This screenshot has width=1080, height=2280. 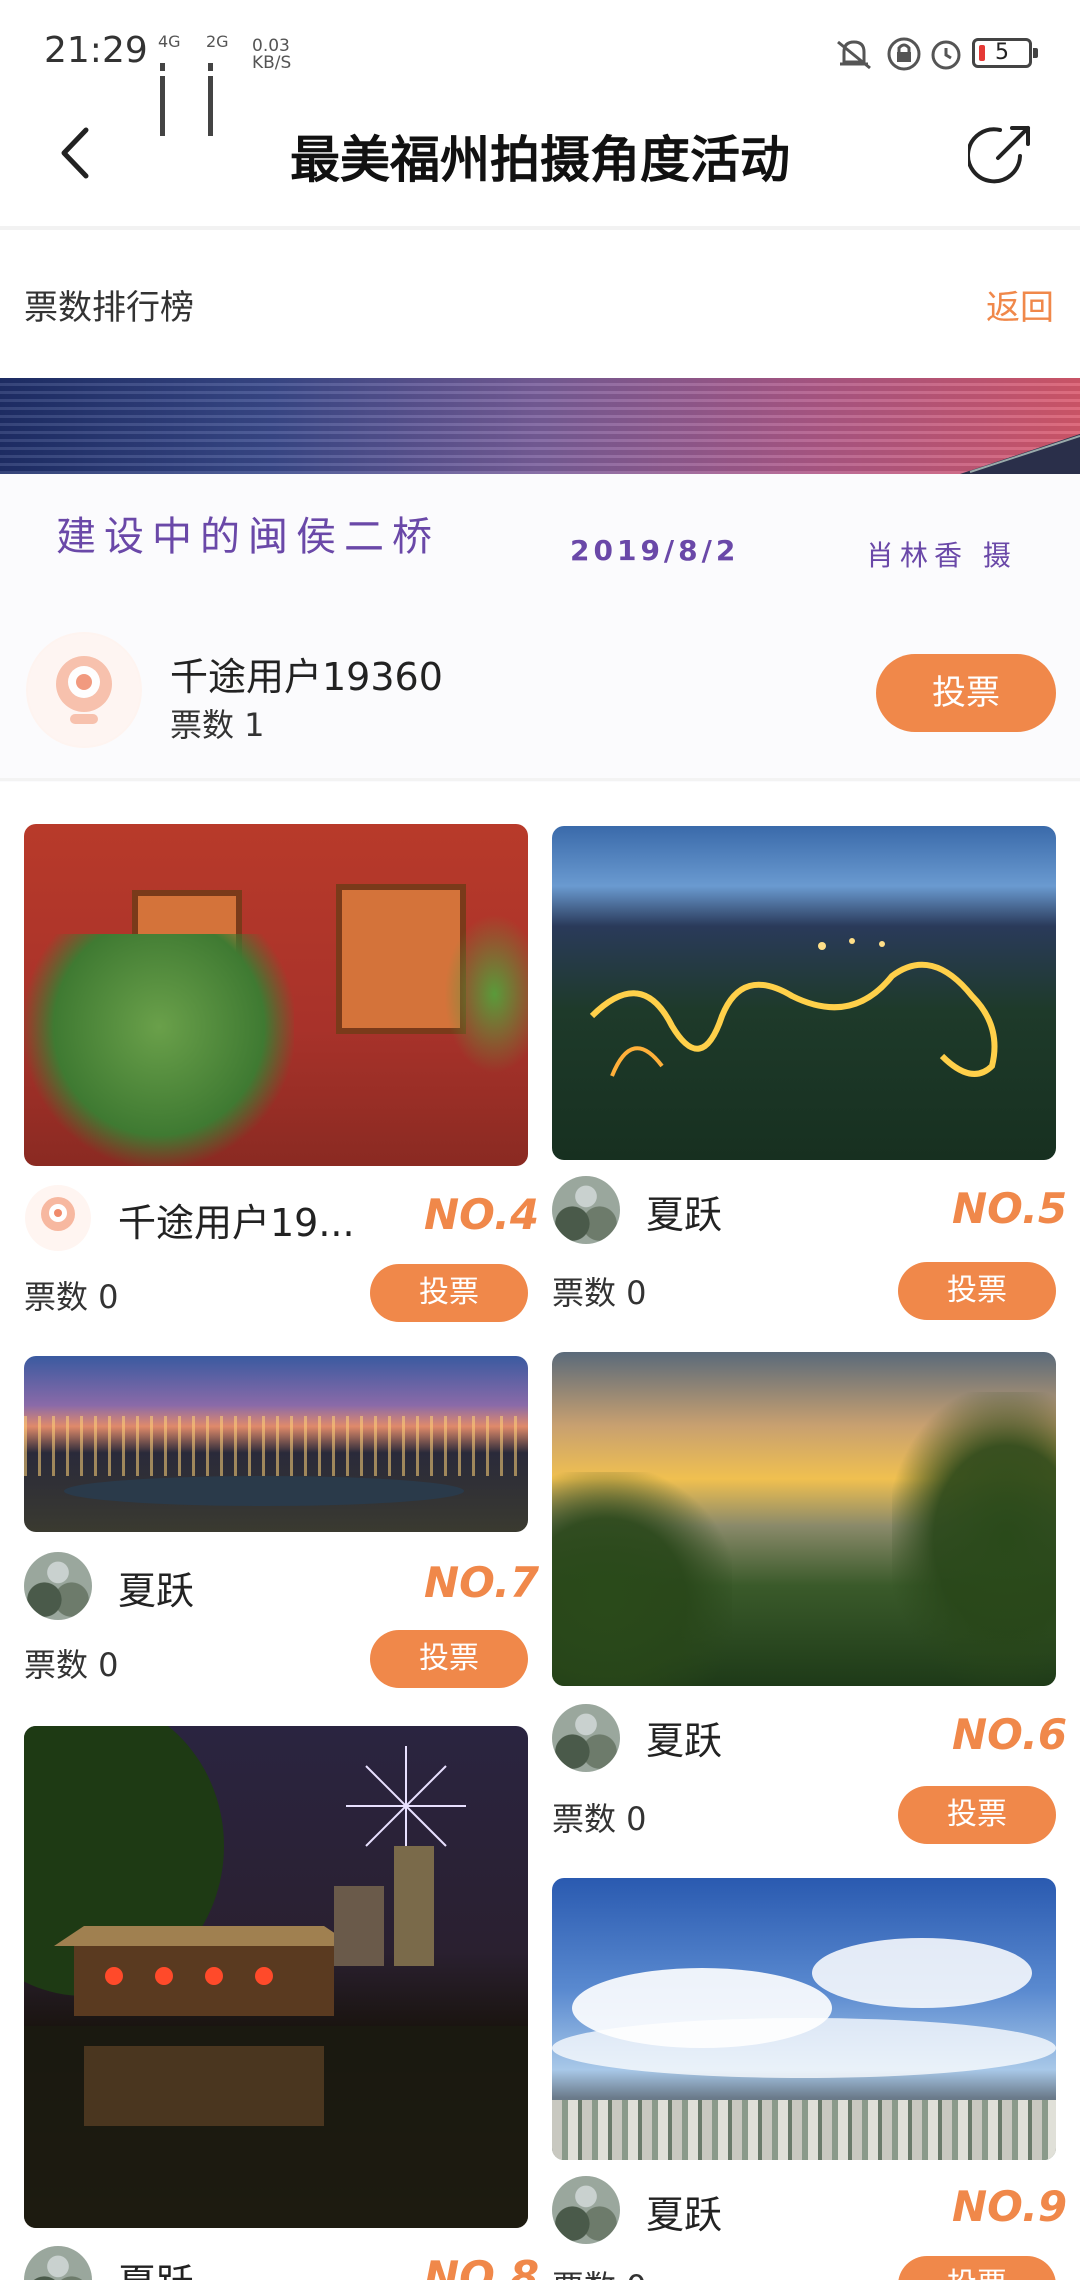 What do you see at coordinates (540, 426) in the screenshot?
I see `banner-photo` at bounding box center [540, 426].